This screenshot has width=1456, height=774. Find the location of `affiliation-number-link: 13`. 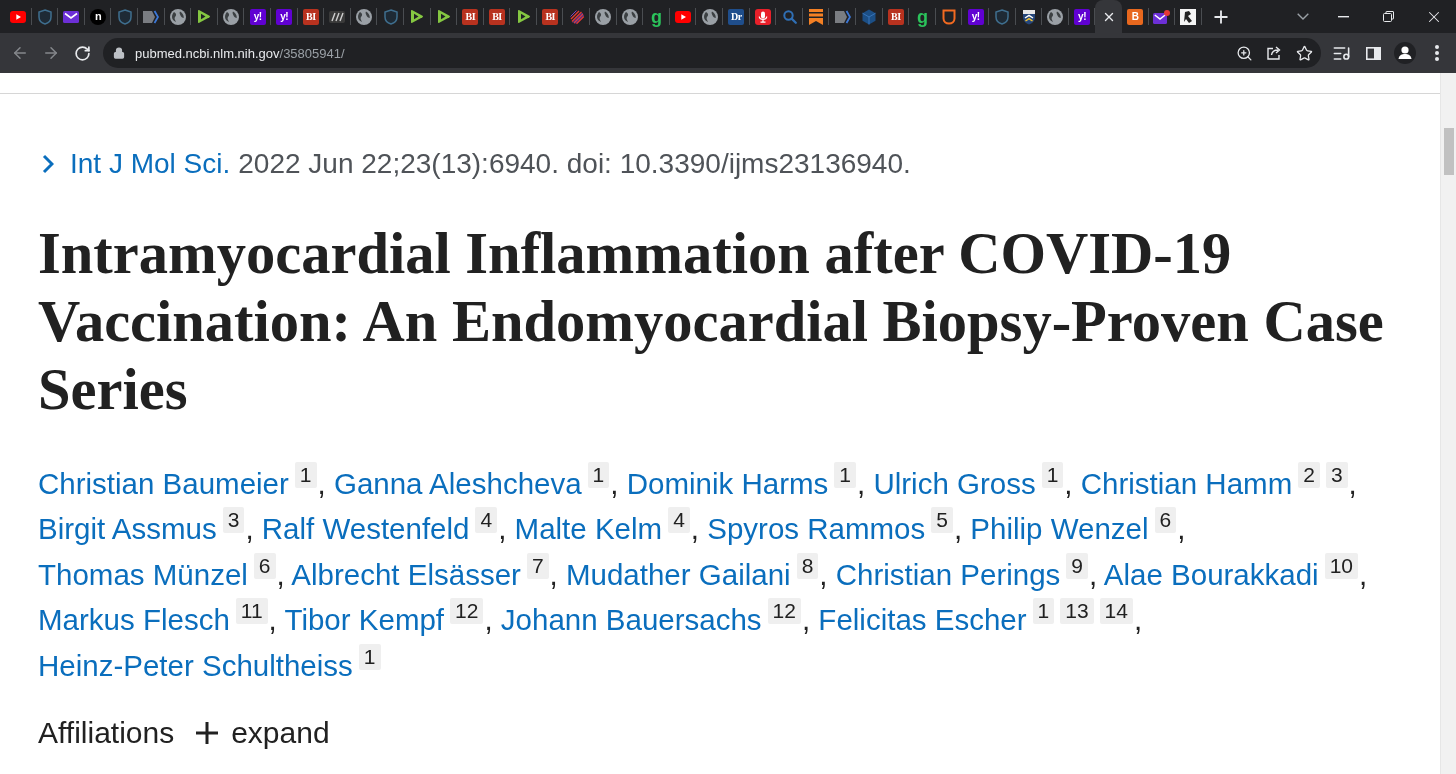

affiliation-number-link: 13 is located at coordinates (1077, 611).